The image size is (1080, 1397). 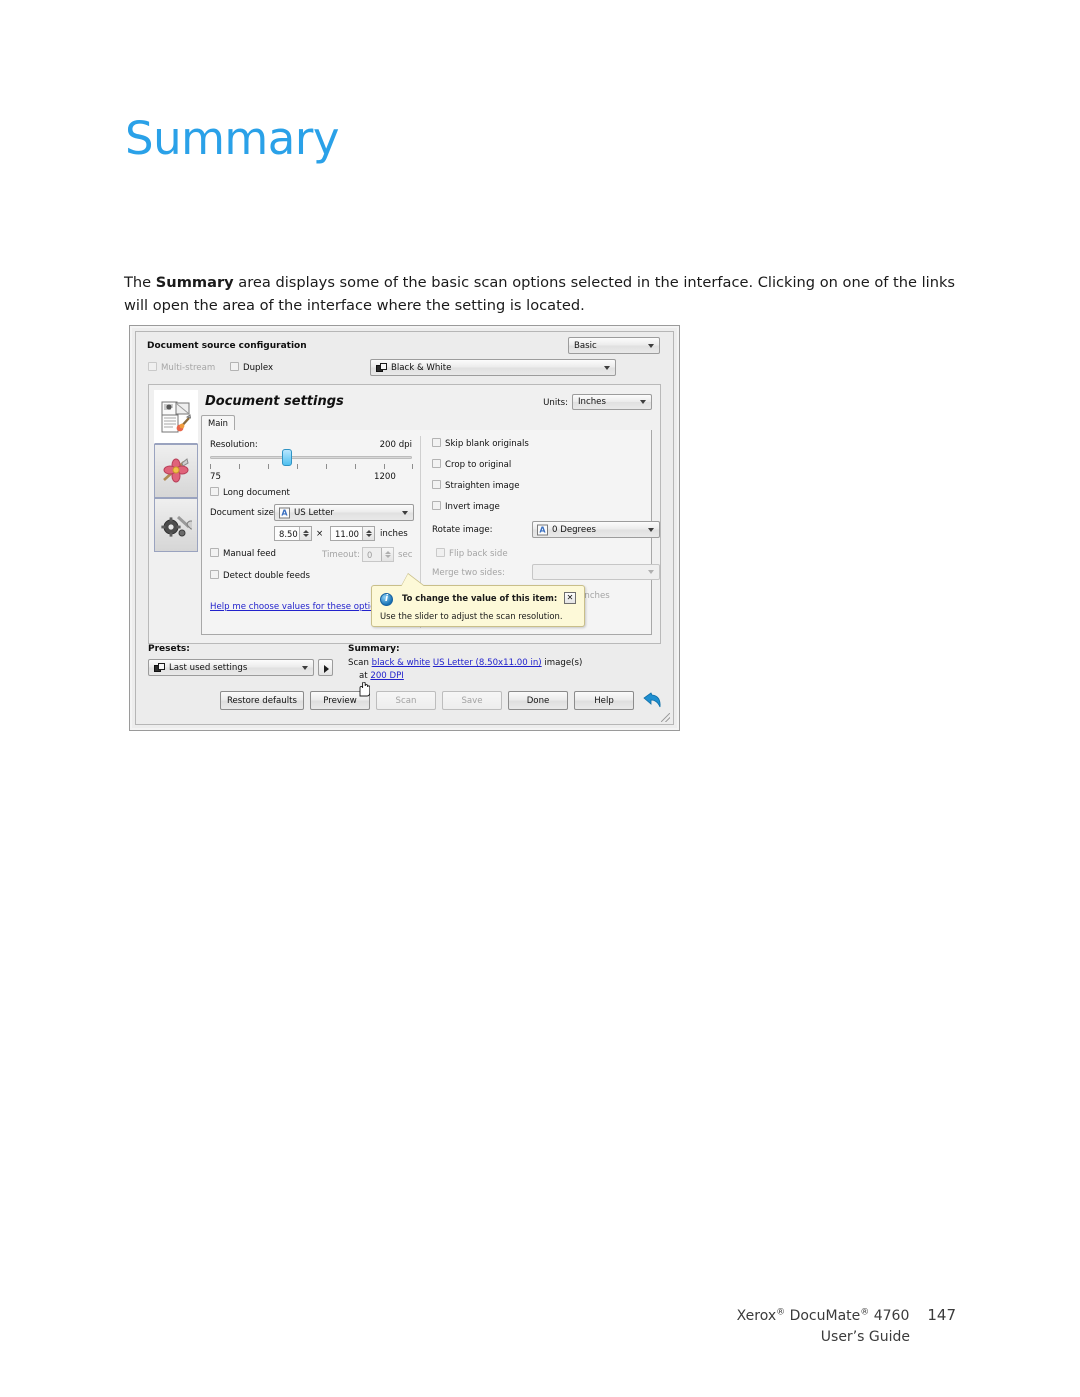 What do you see at coordinates (891, 1315) in the screenshot?
I see `footer-model: 4760` at bounding box center [891, 1315].